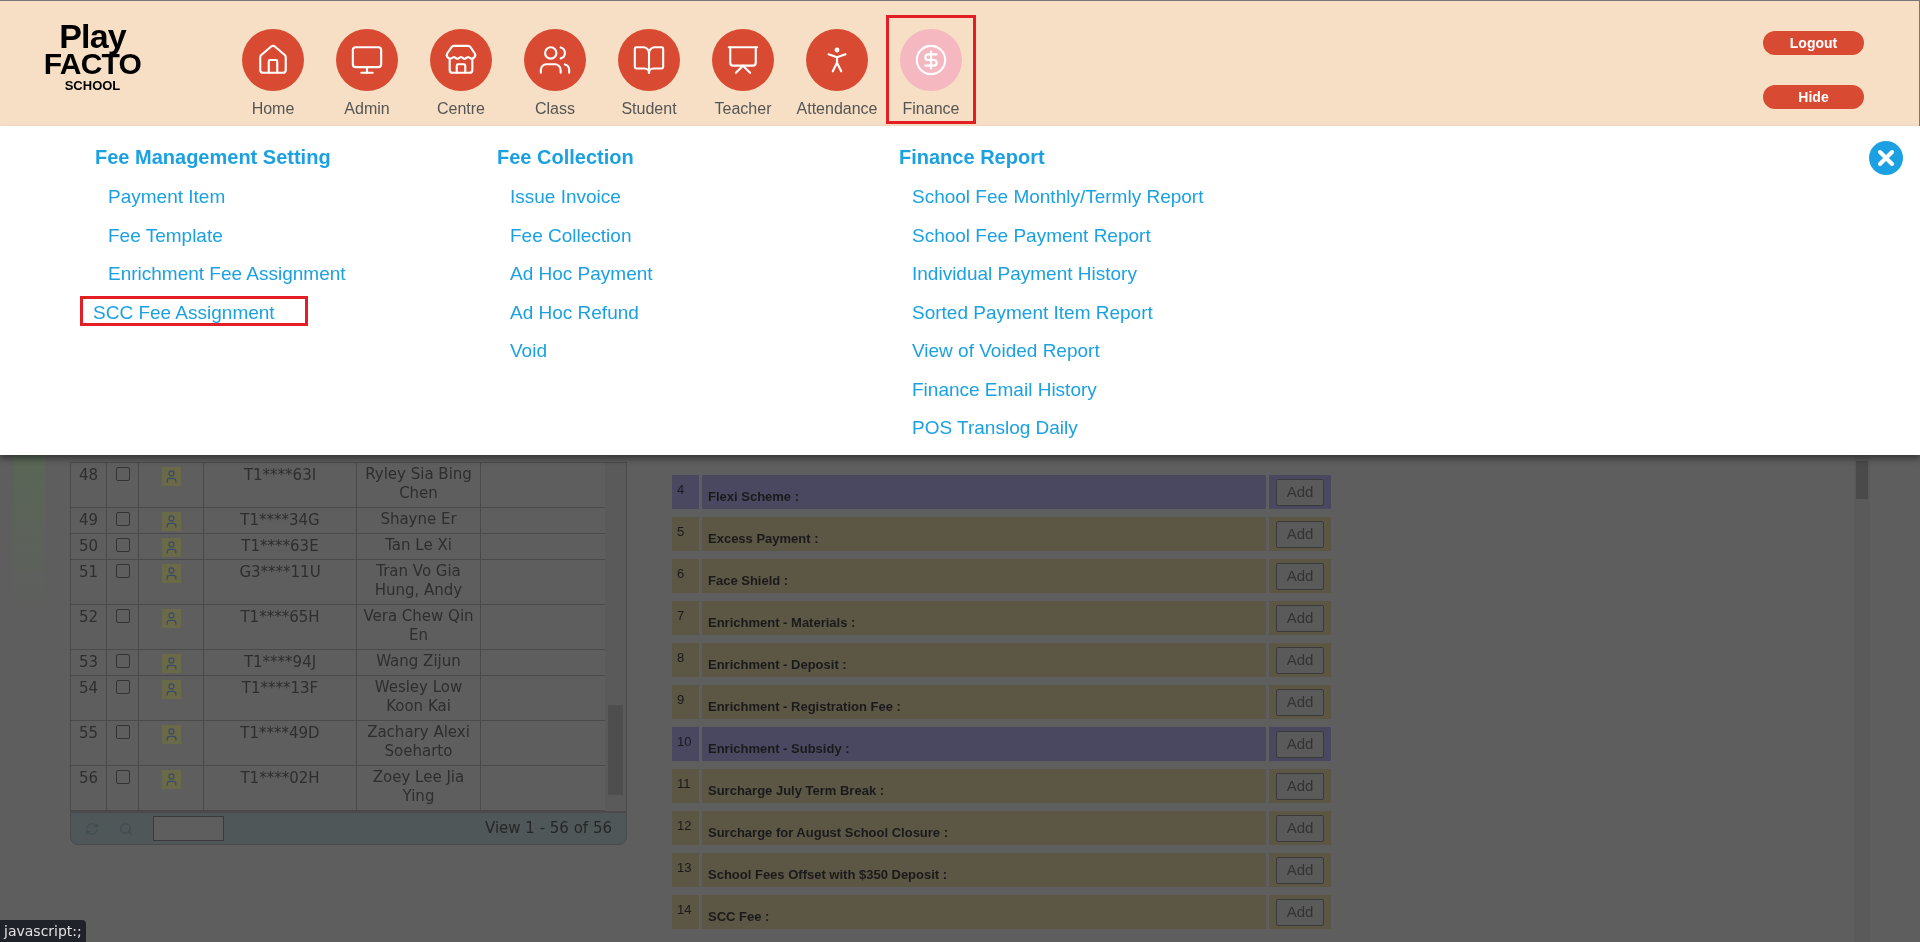  I want to click on nav-item: Student, so click(649, 69).